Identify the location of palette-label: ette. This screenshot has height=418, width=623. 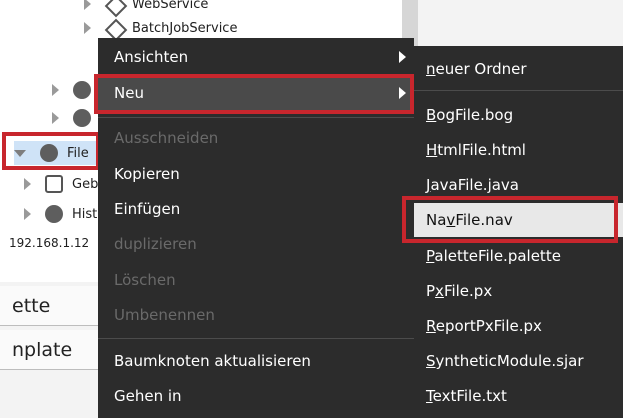
(31, 305).